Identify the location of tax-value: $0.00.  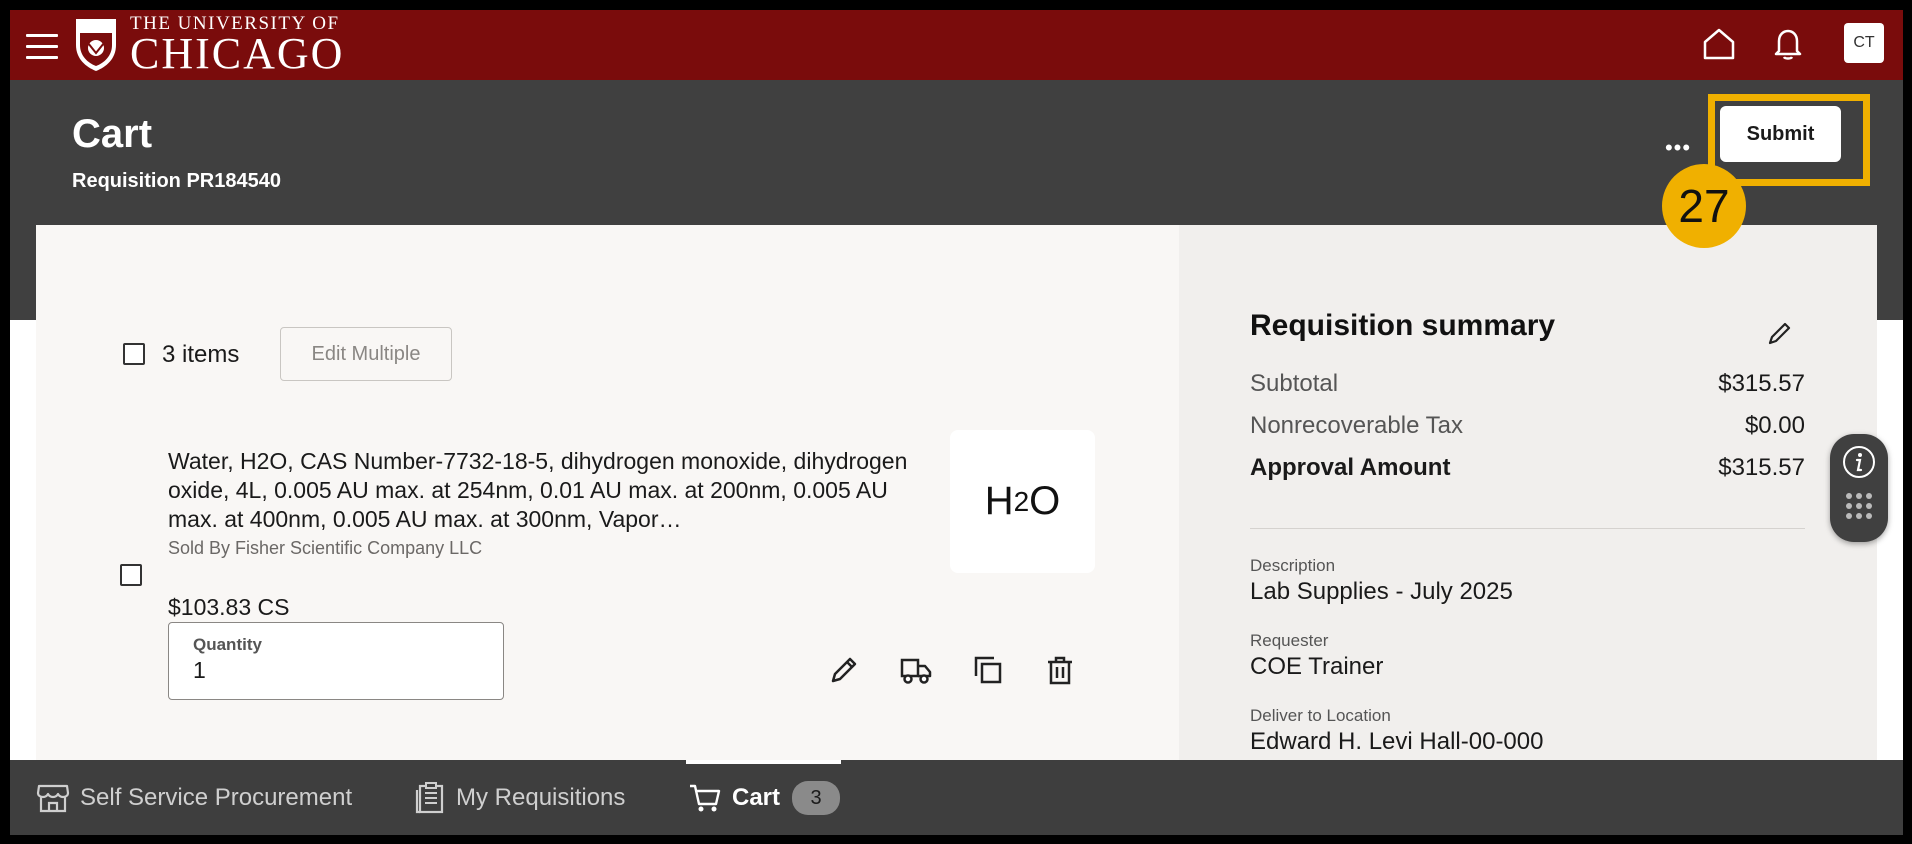
(1774, 425).